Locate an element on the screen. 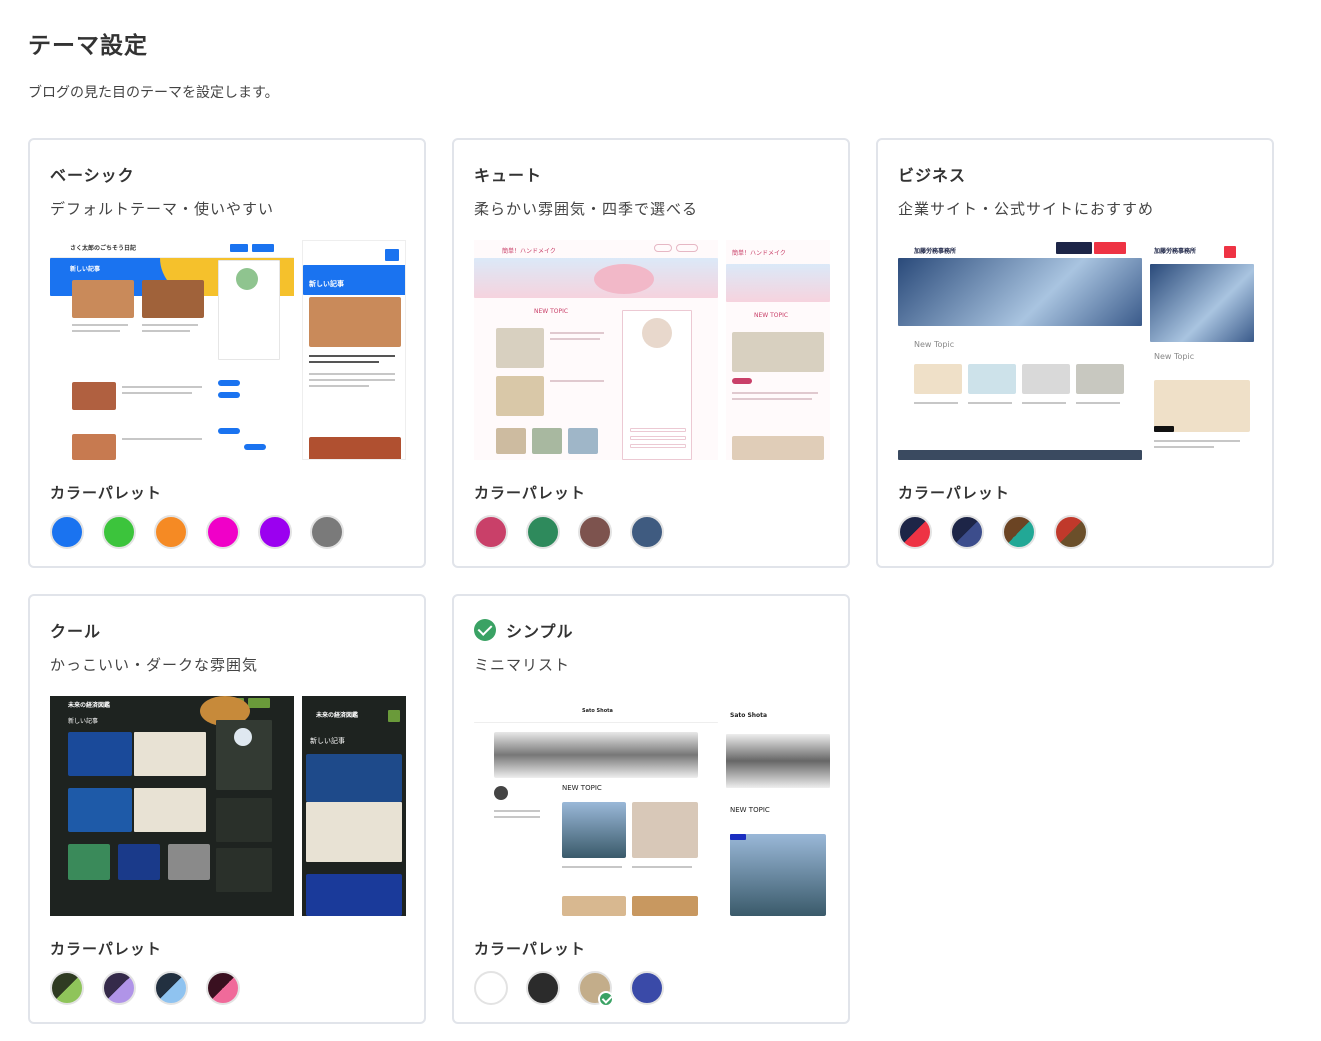 Image resolution: width=1321 pixels, height=1041 pixels. theme-name: ビジネス is located at coordinates (932, 175).